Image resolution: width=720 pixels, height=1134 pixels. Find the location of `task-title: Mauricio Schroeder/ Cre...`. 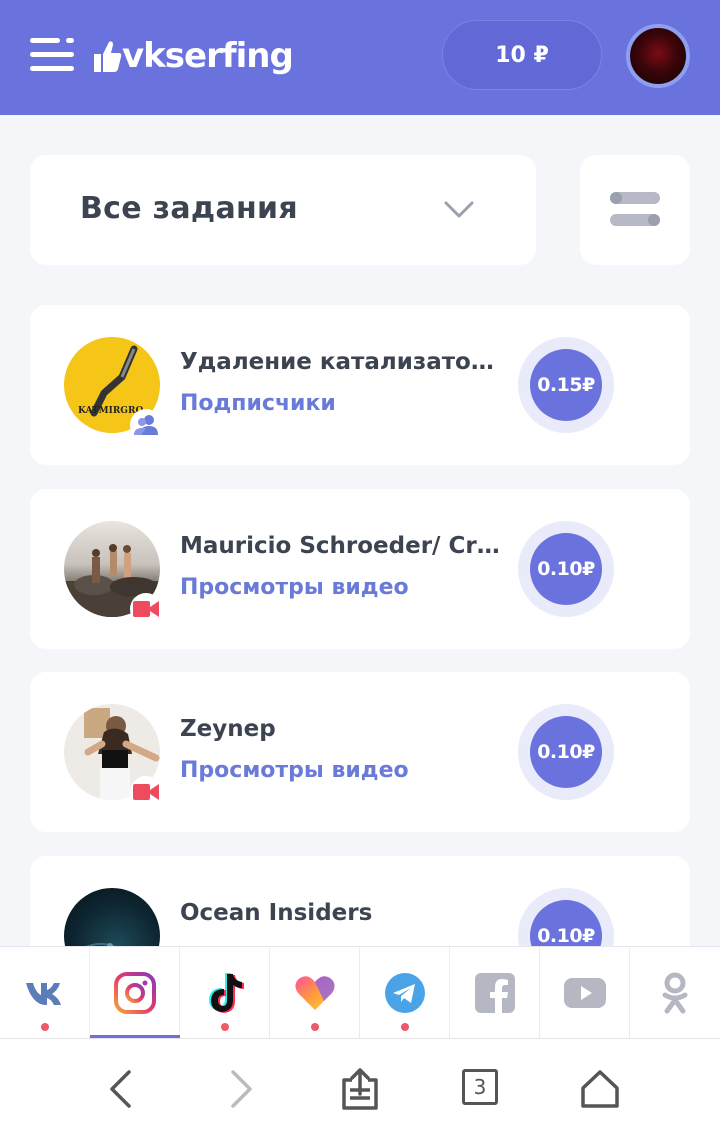

task-title: Mauricio Schroeder/ Cre... is located at coordinates (340, 546).